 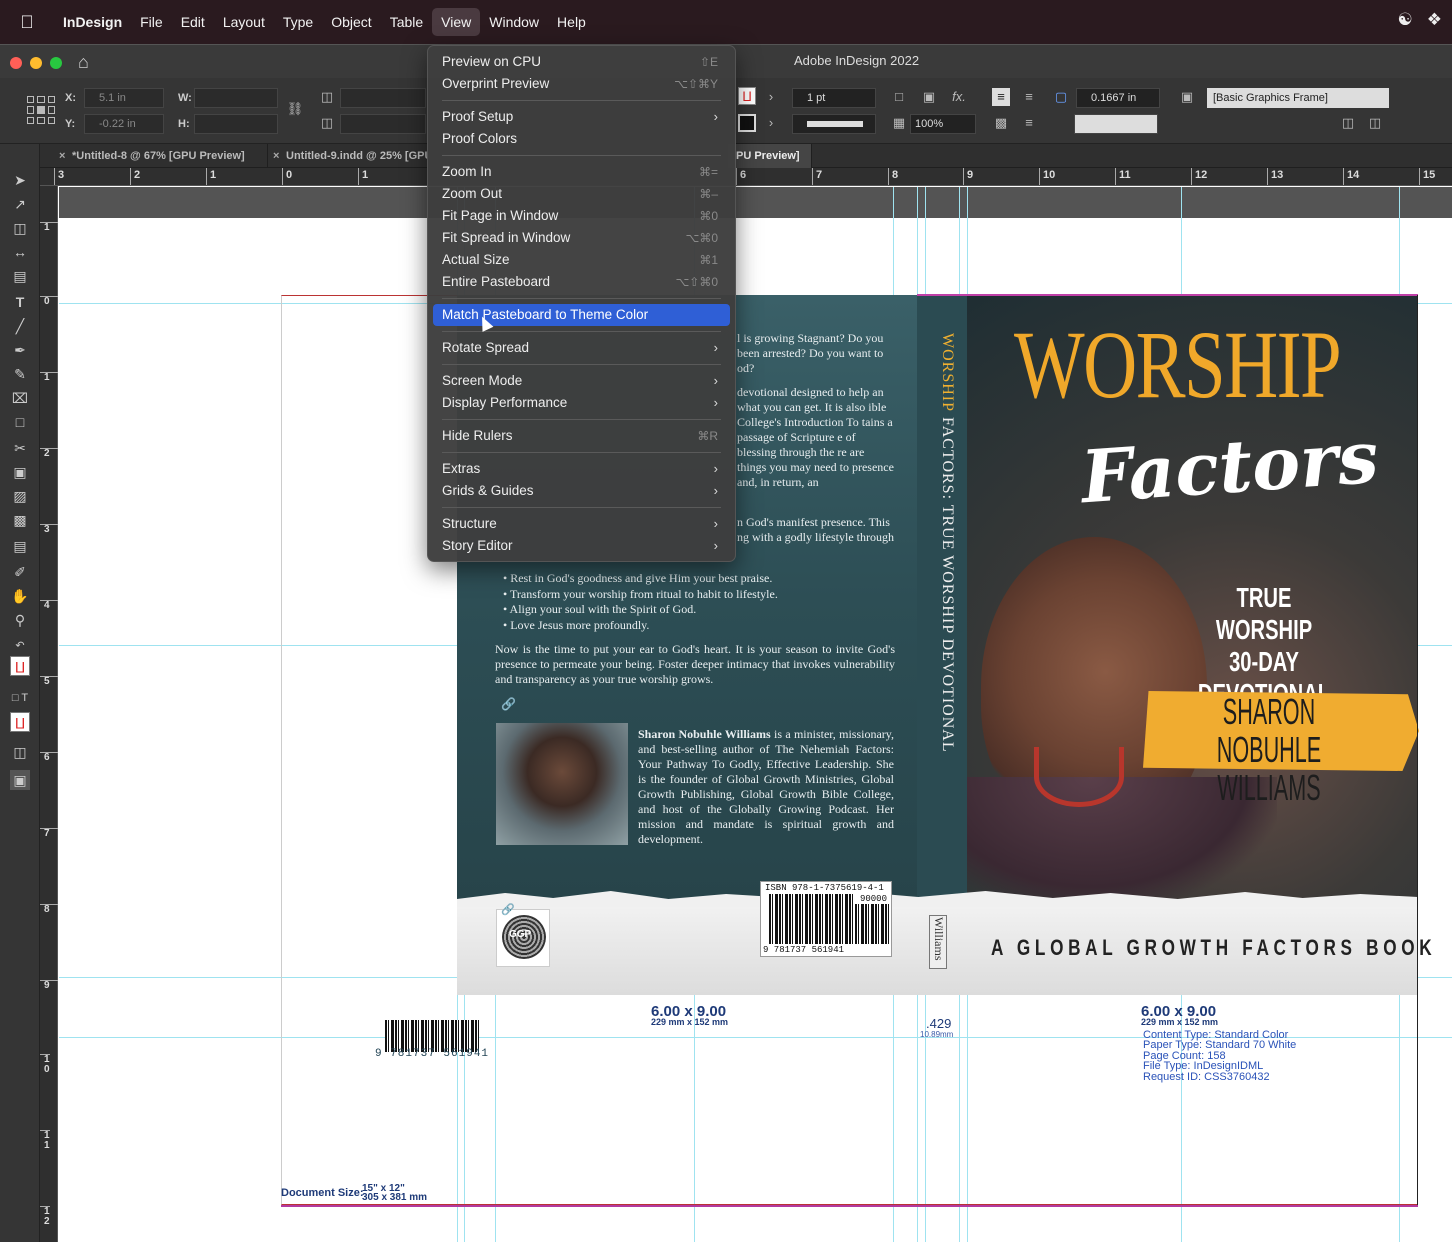 I want to click on menu-item-zoom-in: Zoom In ⌘=, so click(x=581, y=172).